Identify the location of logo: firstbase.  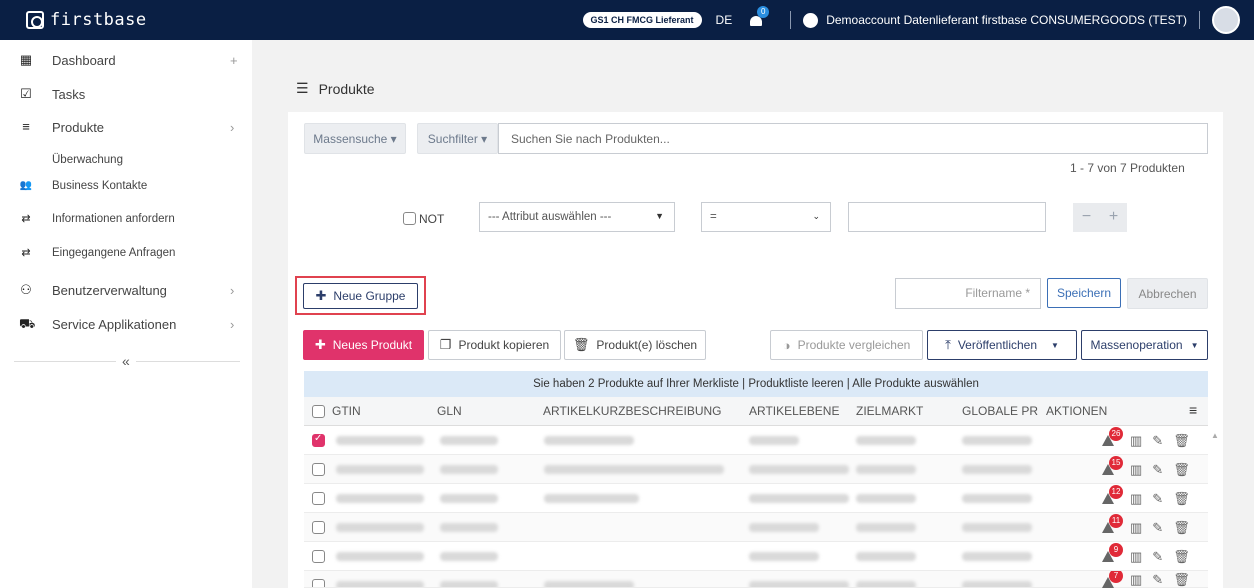
(86, 20).